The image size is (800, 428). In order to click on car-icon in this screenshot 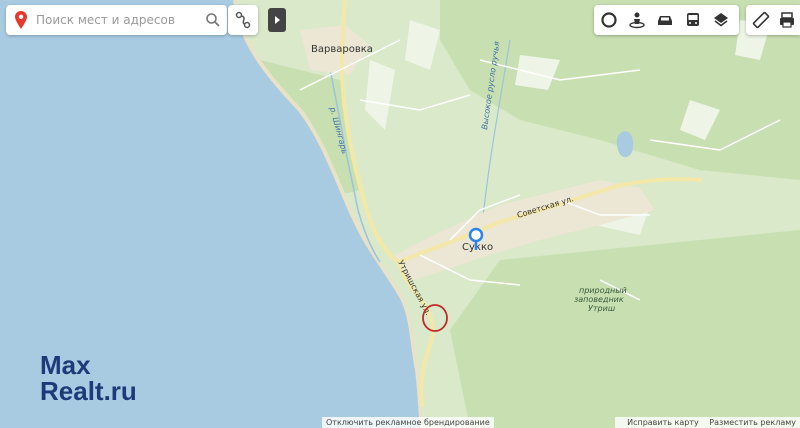, I will do `click(665, 20)`.